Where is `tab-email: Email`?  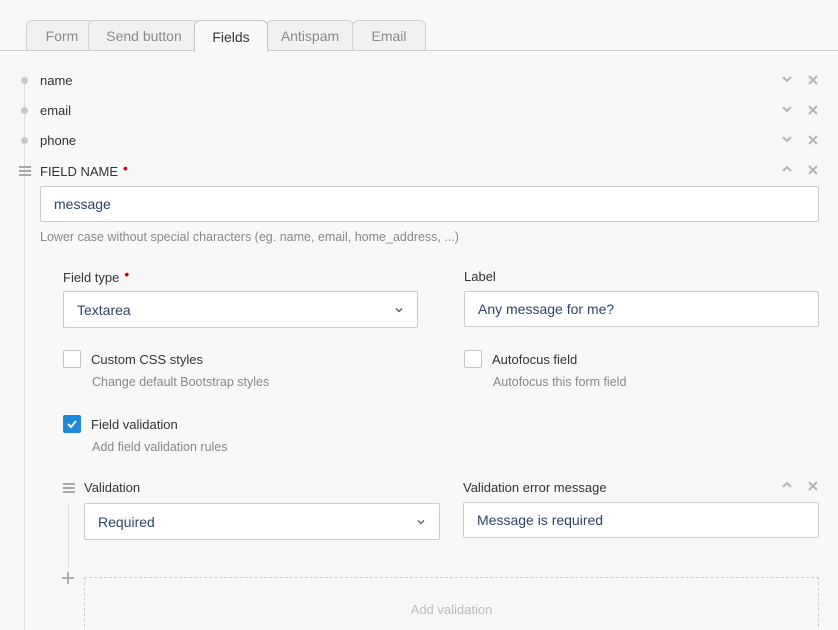
tab-email: Email is located at coordinates (389, 35).